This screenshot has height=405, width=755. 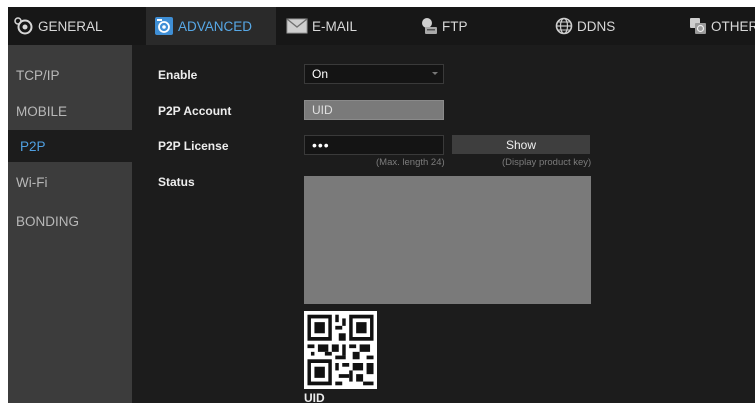 I want to click on tab-label: GENERAL, so click(x=70, y=26).